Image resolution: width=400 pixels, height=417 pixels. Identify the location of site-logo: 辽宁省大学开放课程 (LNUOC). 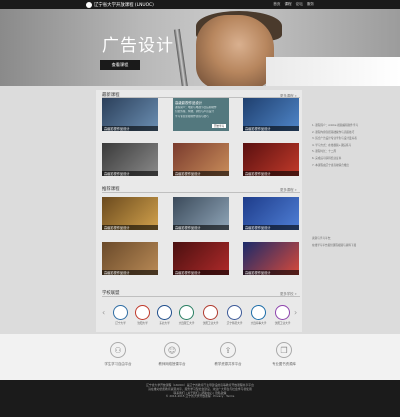
(120, 4).